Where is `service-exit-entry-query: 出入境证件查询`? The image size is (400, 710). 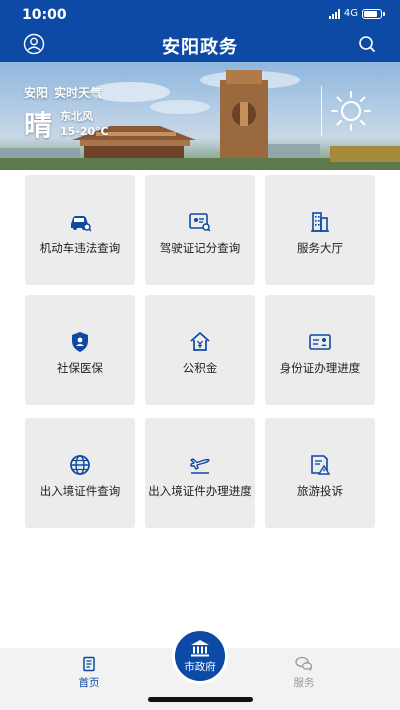
service-exit-entry-query: 出入境证件查询 is located at coordinates (80, 473).